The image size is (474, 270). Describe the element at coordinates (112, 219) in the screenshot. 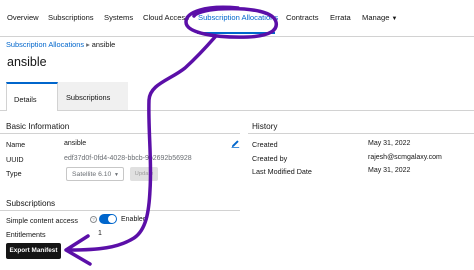

I see `toggle-knob` at that location.